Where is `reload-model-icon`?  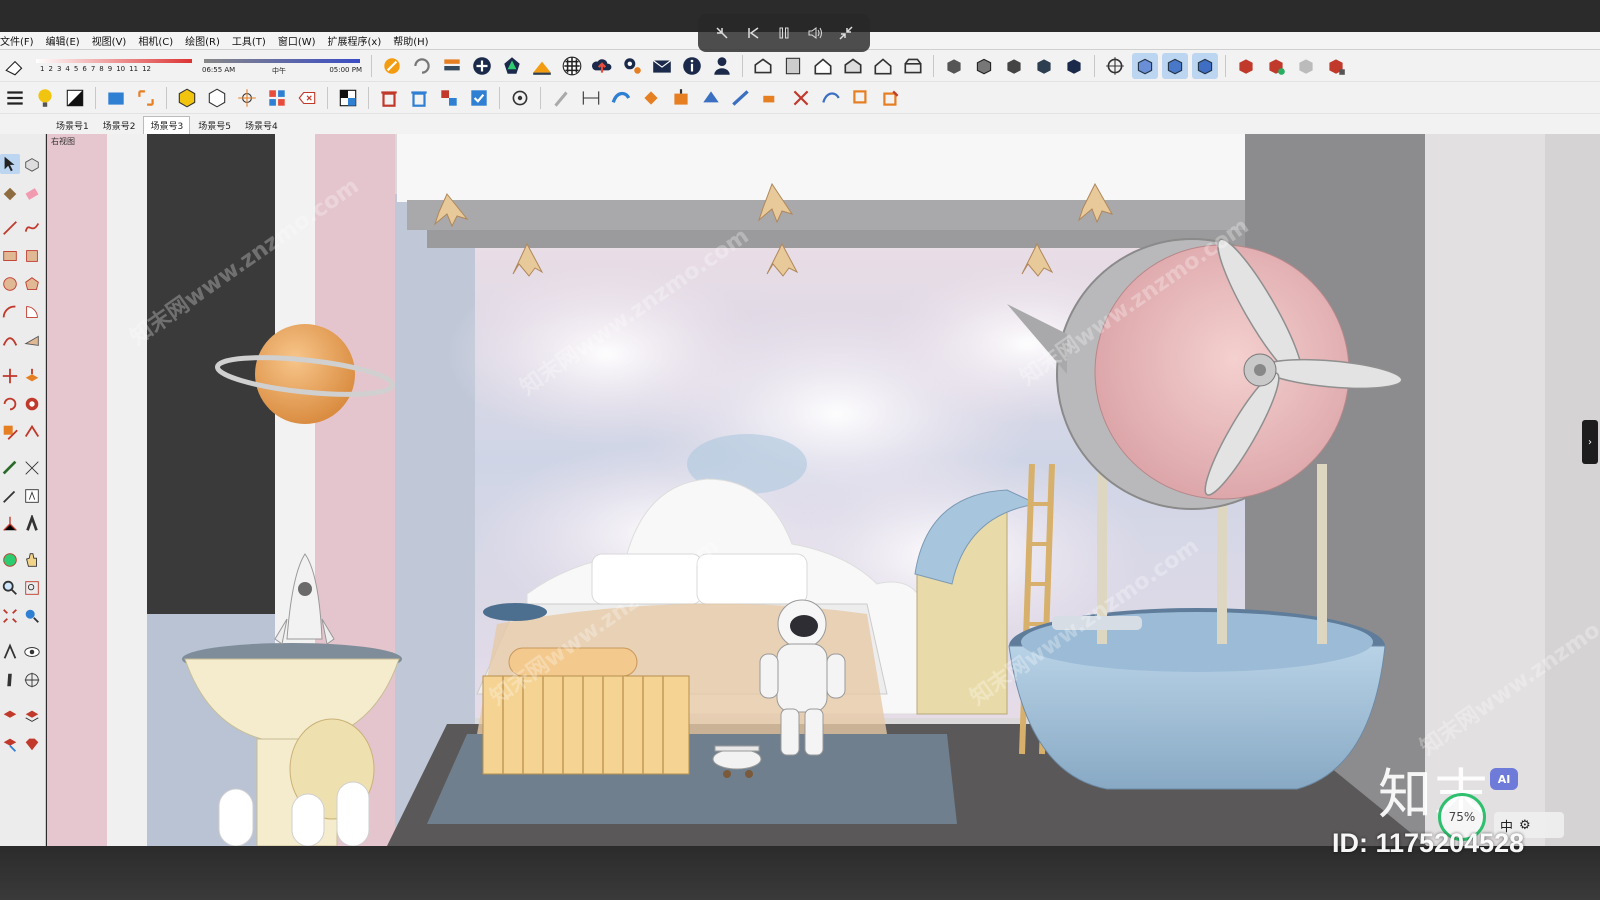
reload-model-icon is located at coordinates (449, 98).